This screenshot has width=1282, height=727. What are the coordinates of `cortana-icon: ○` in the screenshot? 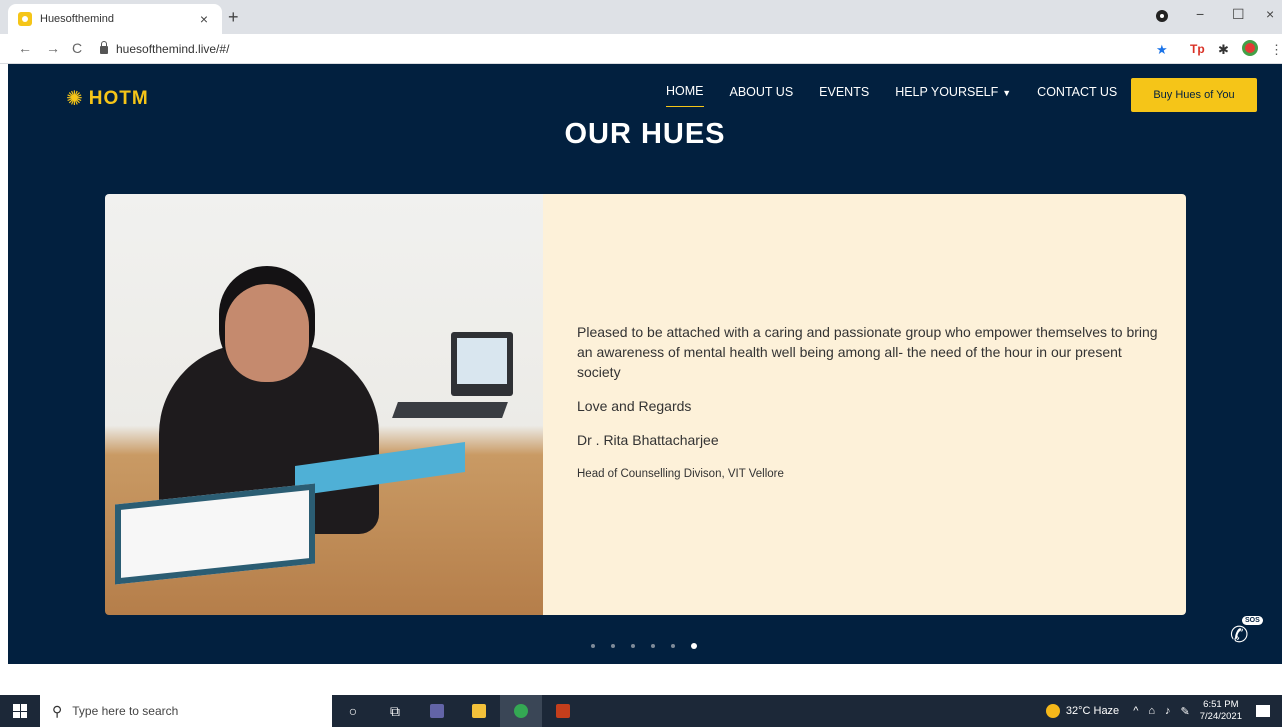 It's located at (353, 711).